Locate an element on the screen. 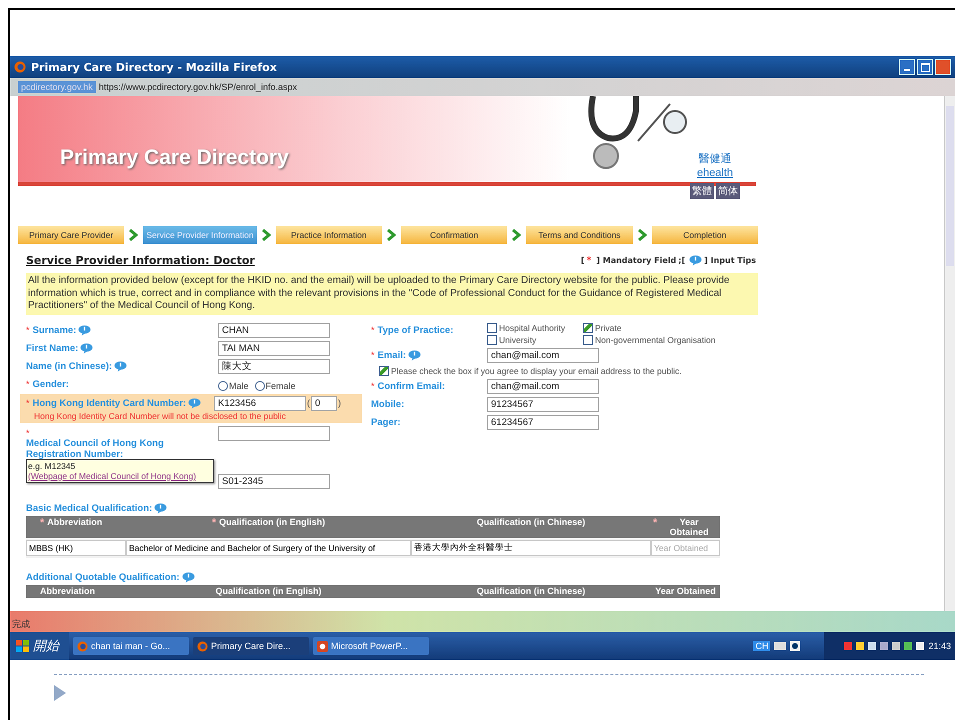 This screenshot has width=955, height=720. text-field: 61234567 is located at coordinates (543, 422).